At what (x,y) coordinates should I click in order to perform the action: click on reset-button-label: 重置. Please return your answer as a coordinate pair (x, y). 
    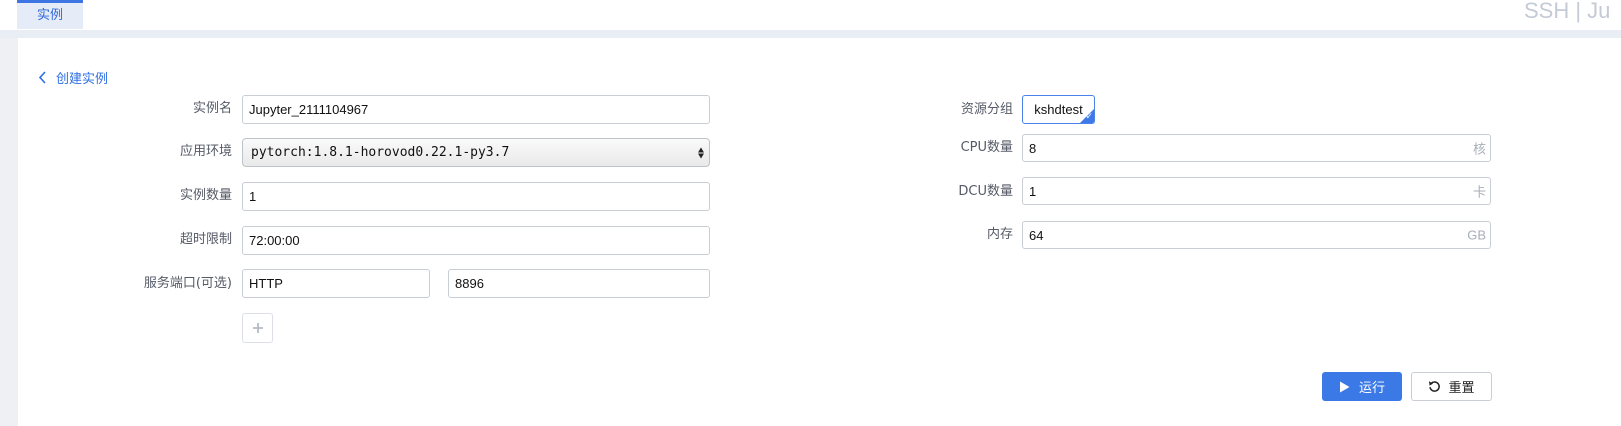
    Looking at the image, I should click on (1461, 388).